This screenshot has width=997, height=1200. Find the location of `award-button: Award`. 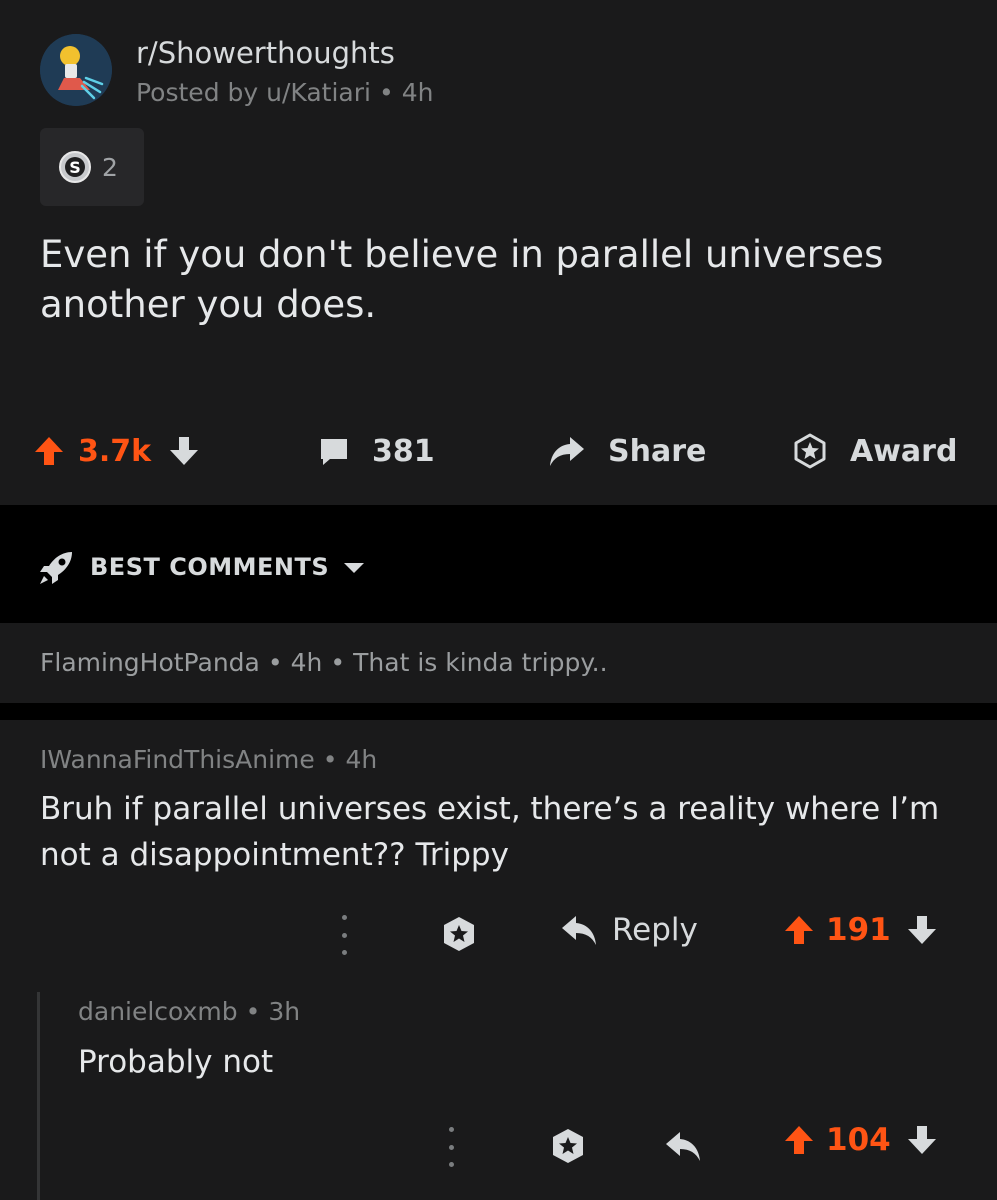

award-button: Award is located at coordinates (874, 451).